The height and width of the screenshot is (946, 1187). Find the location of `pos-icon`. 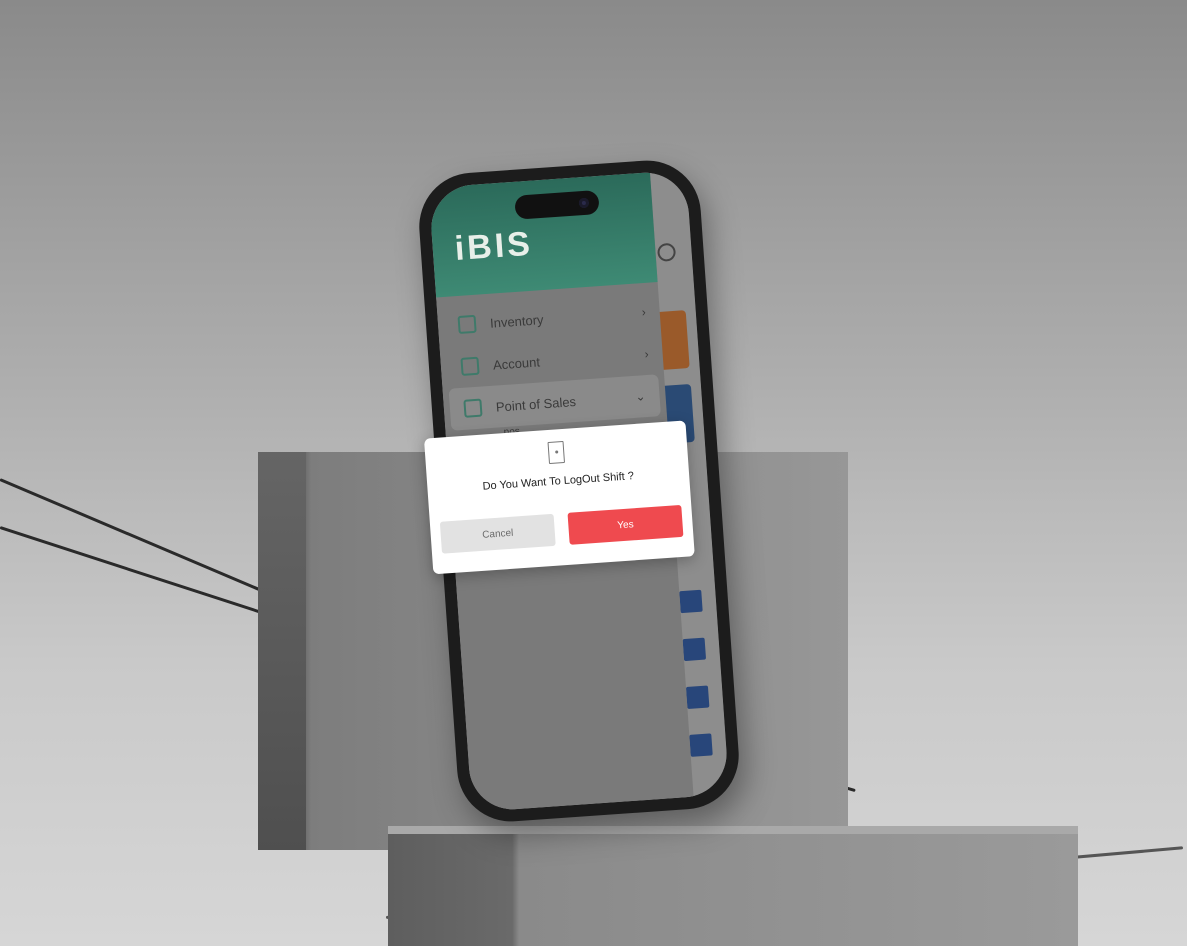

pos-icon is located at coordinates (473, 408).